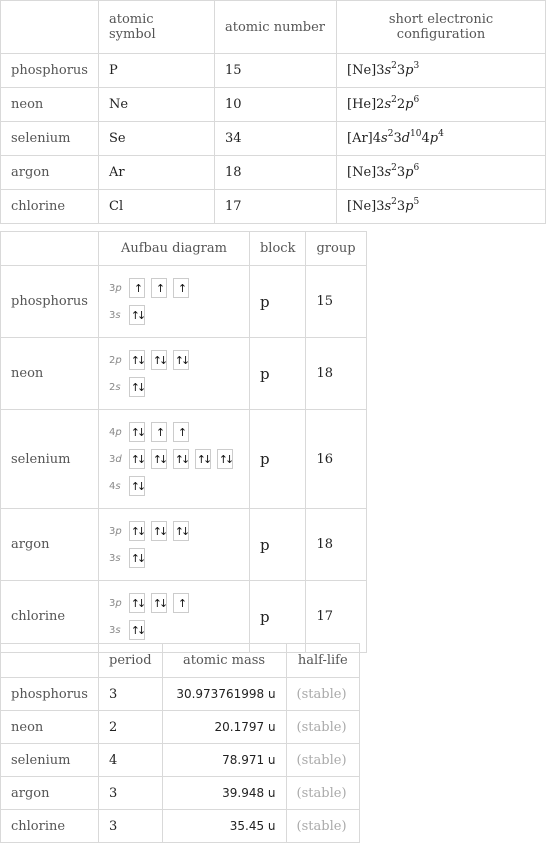 The width and height of the screenshot is (546, 844). What do you see at coordinates (275, 138) in the screenshot?
I see `atomic-number-cell: 34` at bounding box center [275, 138].